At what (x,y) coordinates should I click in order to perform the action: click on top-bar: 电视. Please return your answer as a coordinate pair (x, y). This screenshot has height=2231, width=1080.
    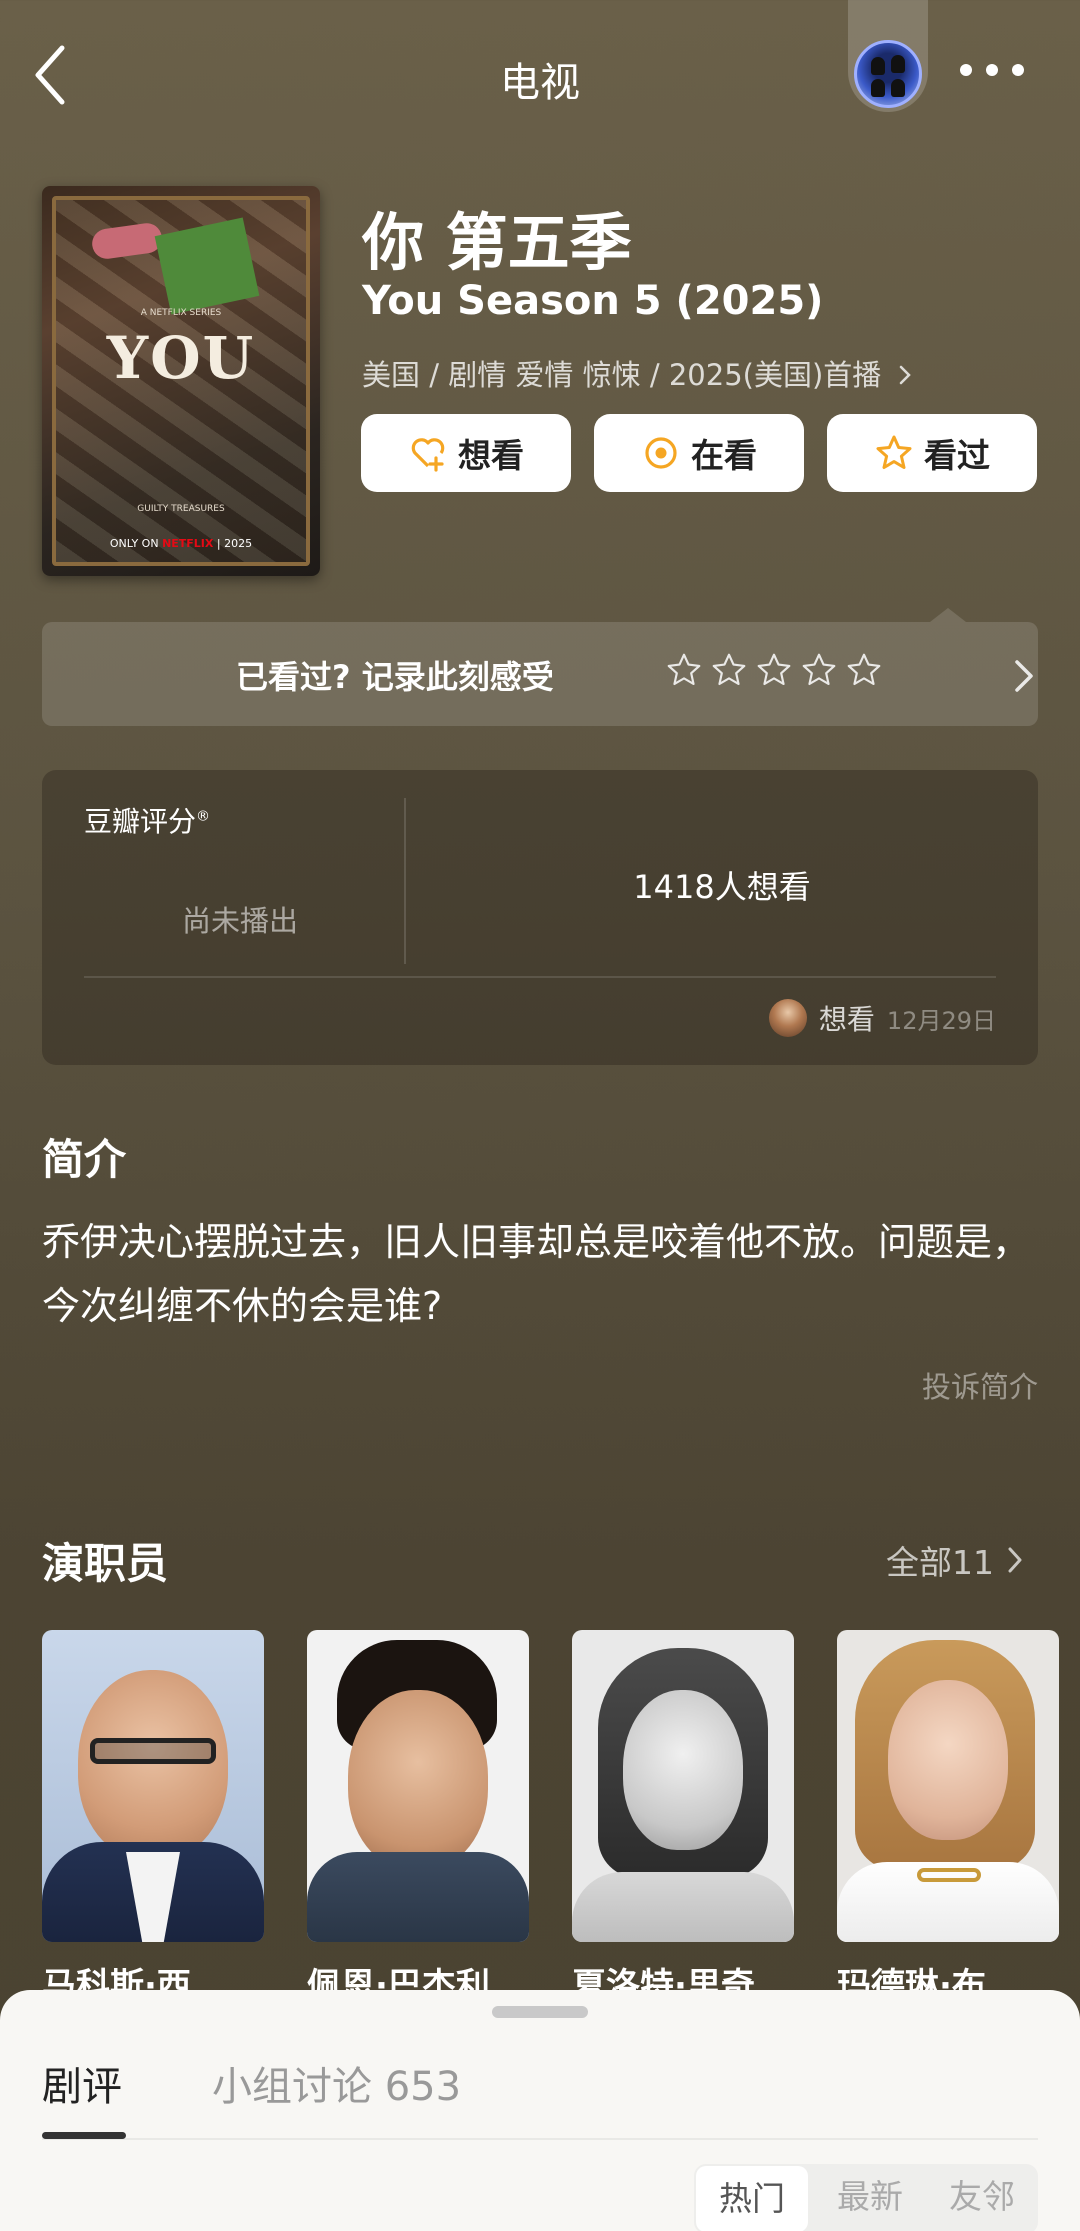
    Looking at the image, I should click on (540, 80).